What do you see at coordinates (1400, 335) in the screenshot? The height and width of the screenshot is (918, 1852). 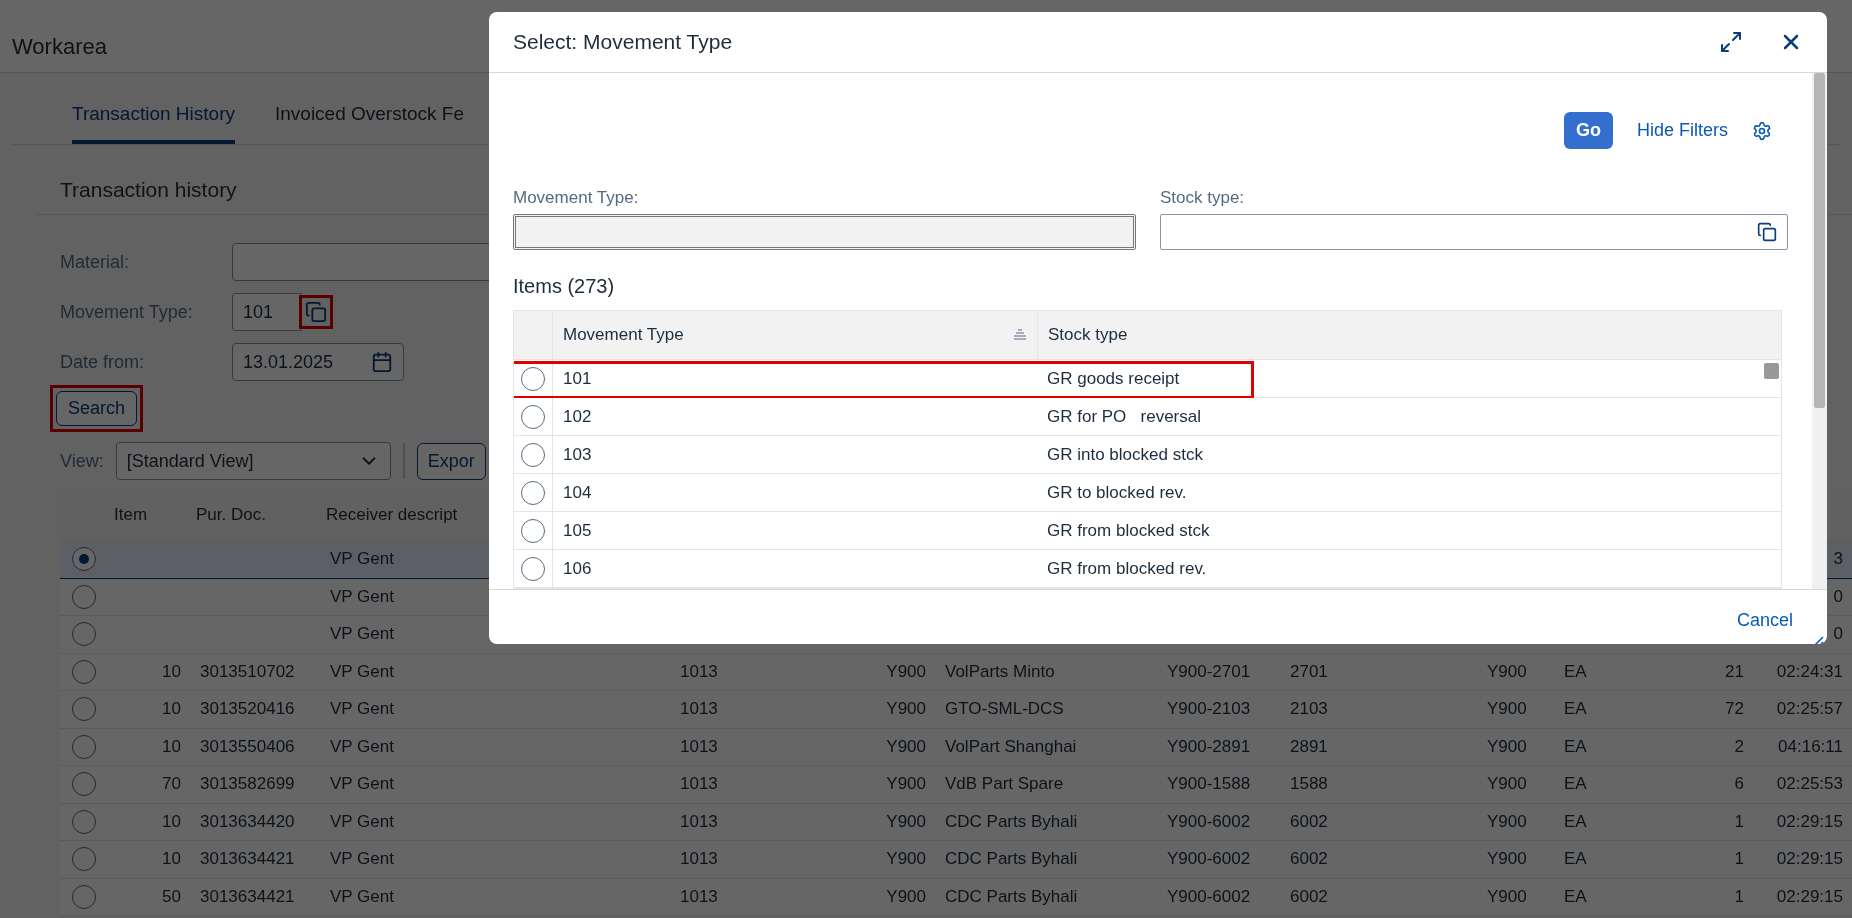 I see `column-header: Stock type` at bounding box center [1400, 335].